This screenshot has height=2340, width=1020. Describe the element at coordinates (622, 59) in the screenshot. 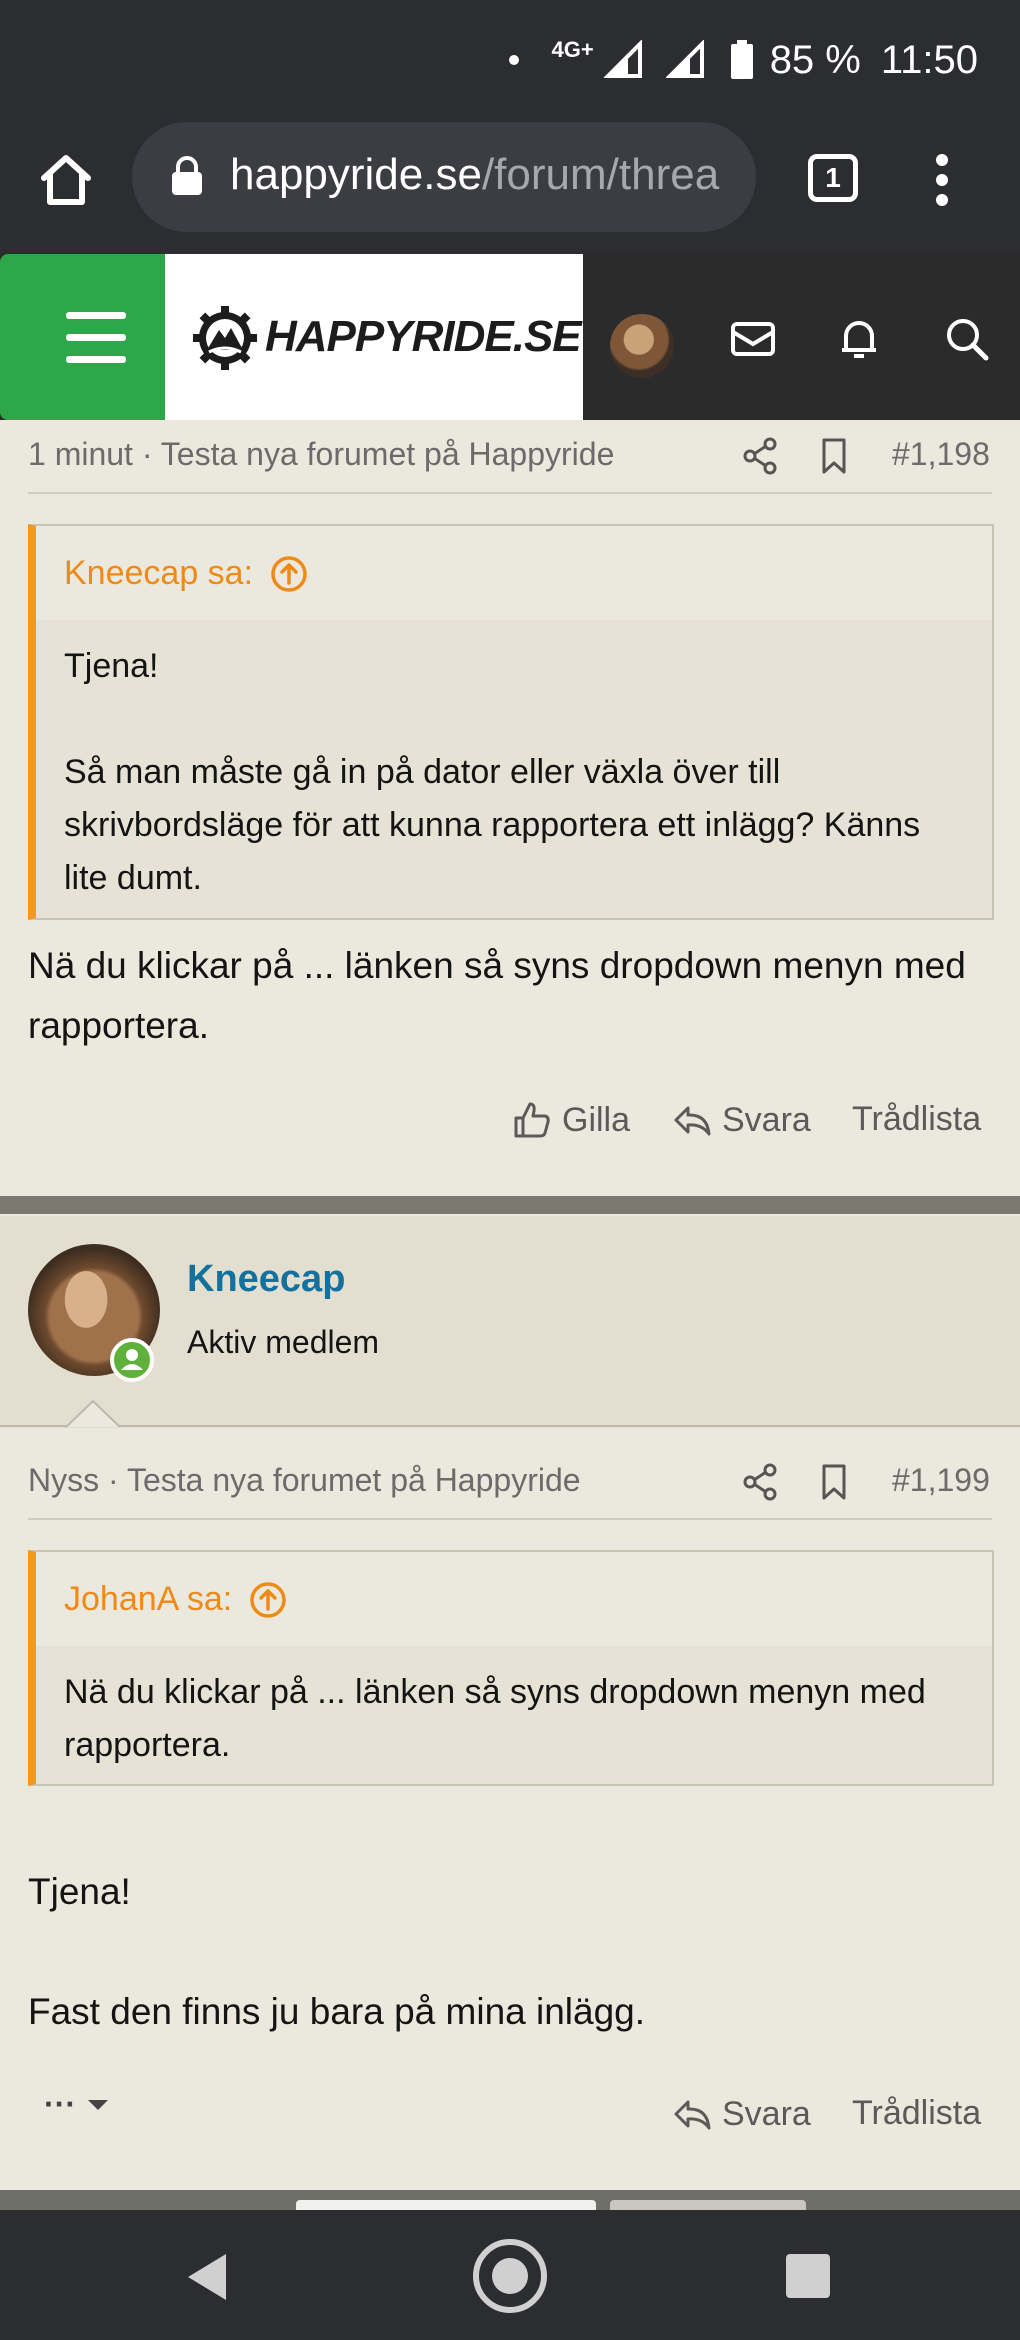

I see `signal-icon` at that location.